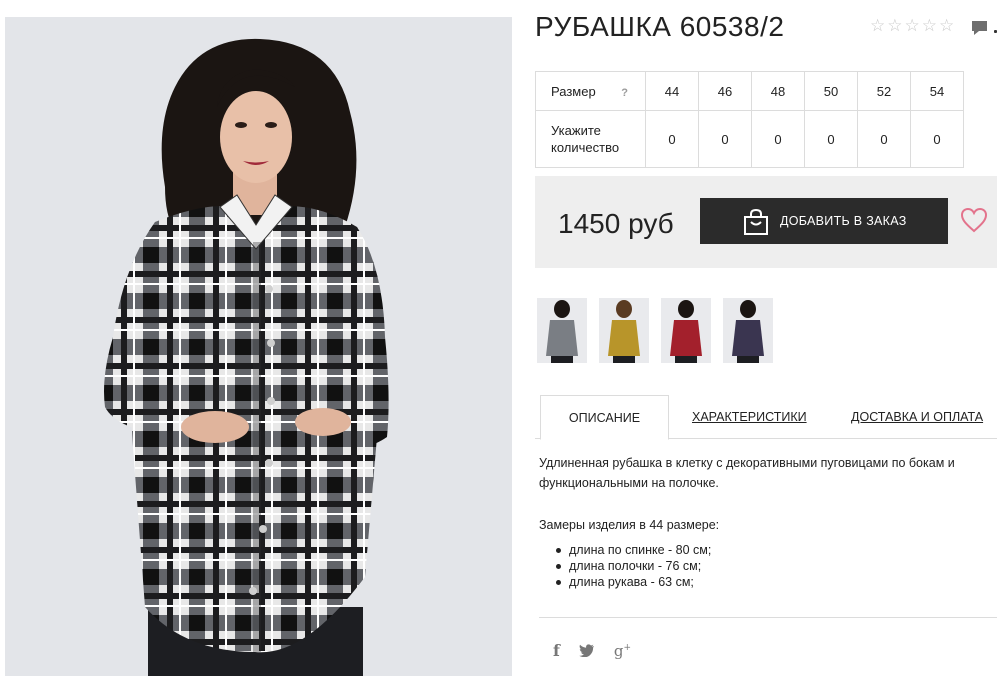  I want to click on size-cell: 52, so click(884, 91).